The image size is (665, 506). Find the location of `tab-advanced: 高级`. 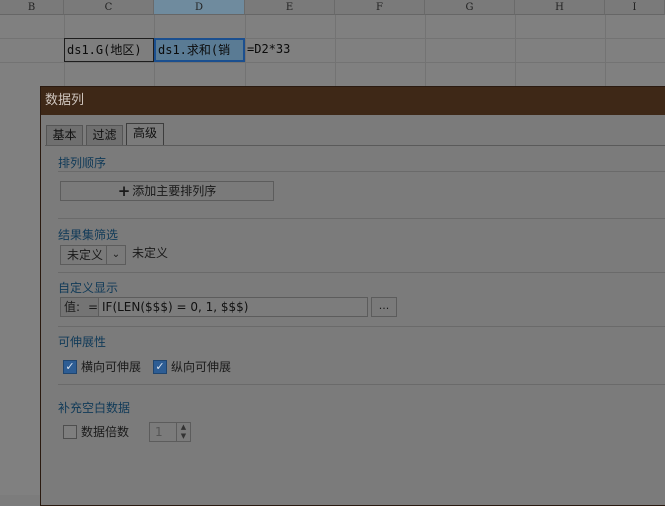

tab-advanced: 高级 is located at coordinates (145, 134).